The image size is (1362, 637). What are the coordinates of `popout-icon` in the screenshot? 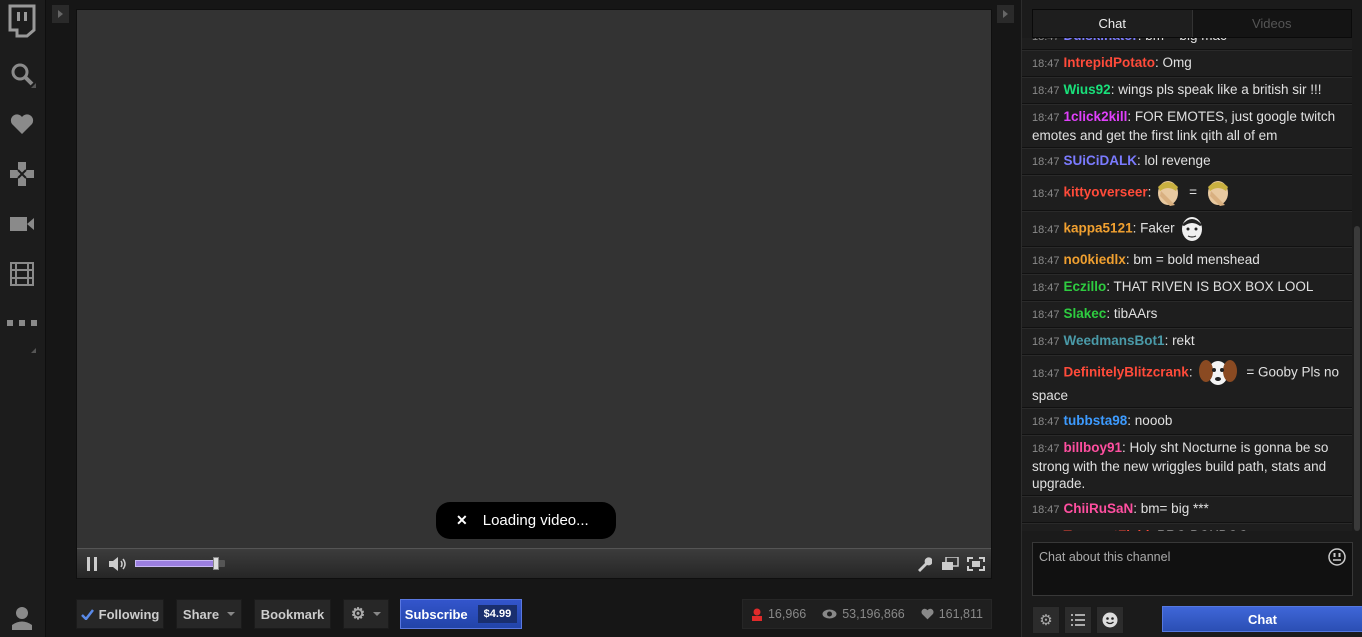 It's located at (950, 564).